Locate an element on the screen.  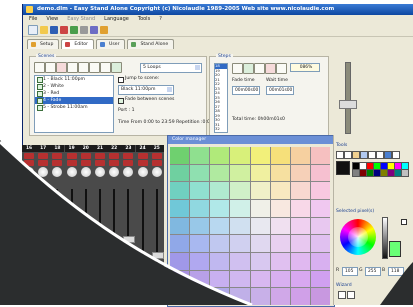
scene-item: 5 - Strobe 11:00am is located at coordinates (74, 107).